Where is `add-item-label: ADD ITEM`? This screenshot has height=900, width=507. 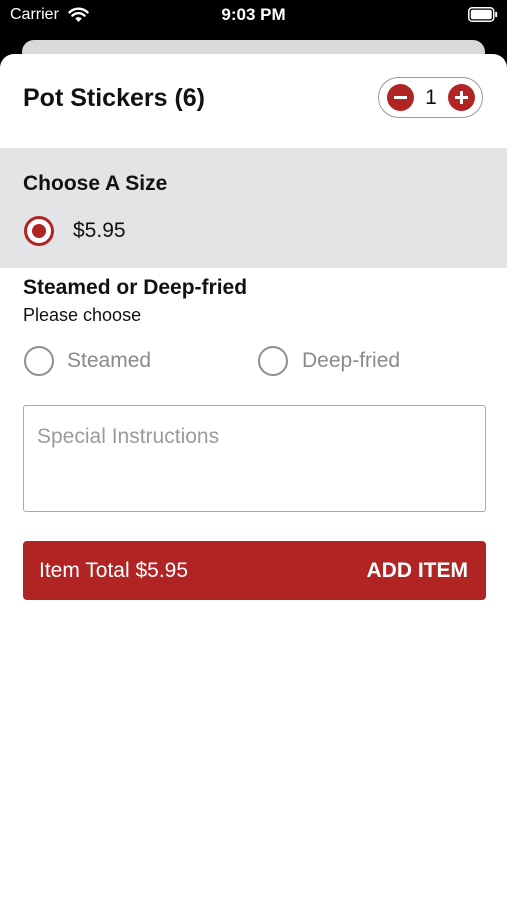
add-item-label: ADD ITEM is located at coordinates (417, 570).